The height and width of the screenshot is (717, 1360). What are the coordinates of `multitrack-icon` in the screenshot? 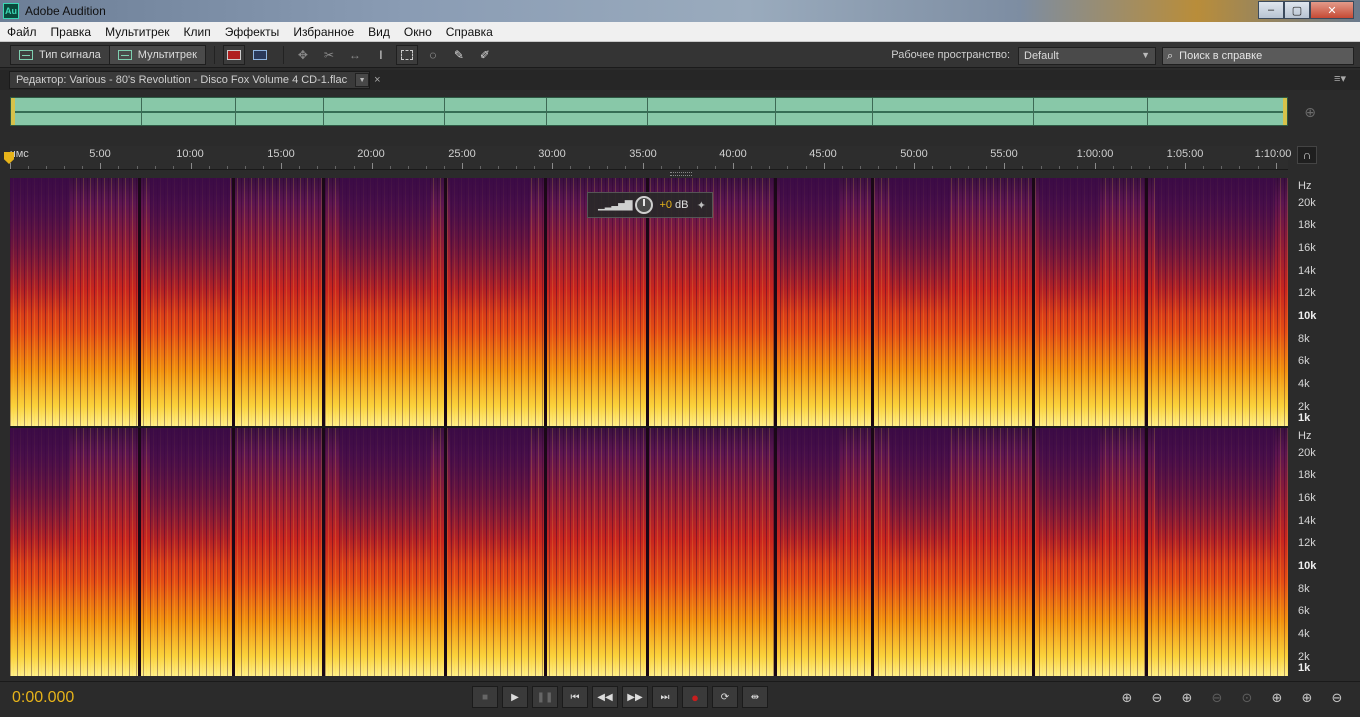 It's located at (124, 54).